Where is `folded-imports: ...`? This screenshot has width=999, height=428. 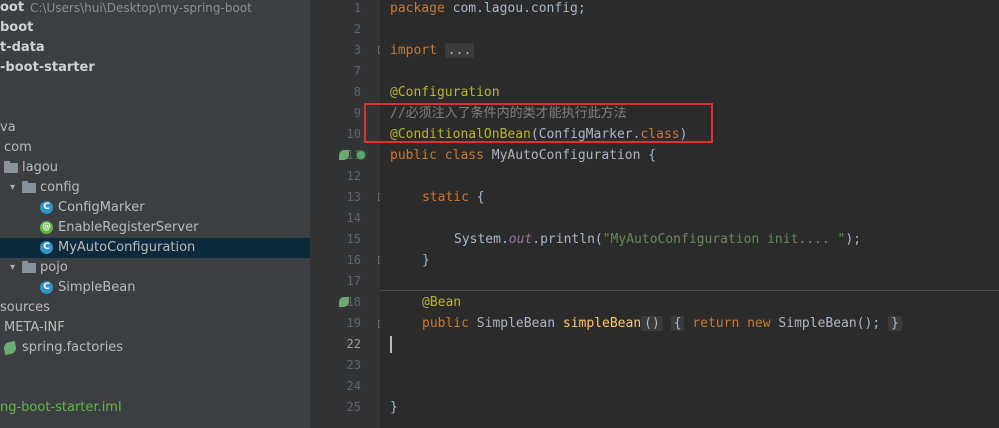 folded-imports: ... is located at coordinates (459, 50).